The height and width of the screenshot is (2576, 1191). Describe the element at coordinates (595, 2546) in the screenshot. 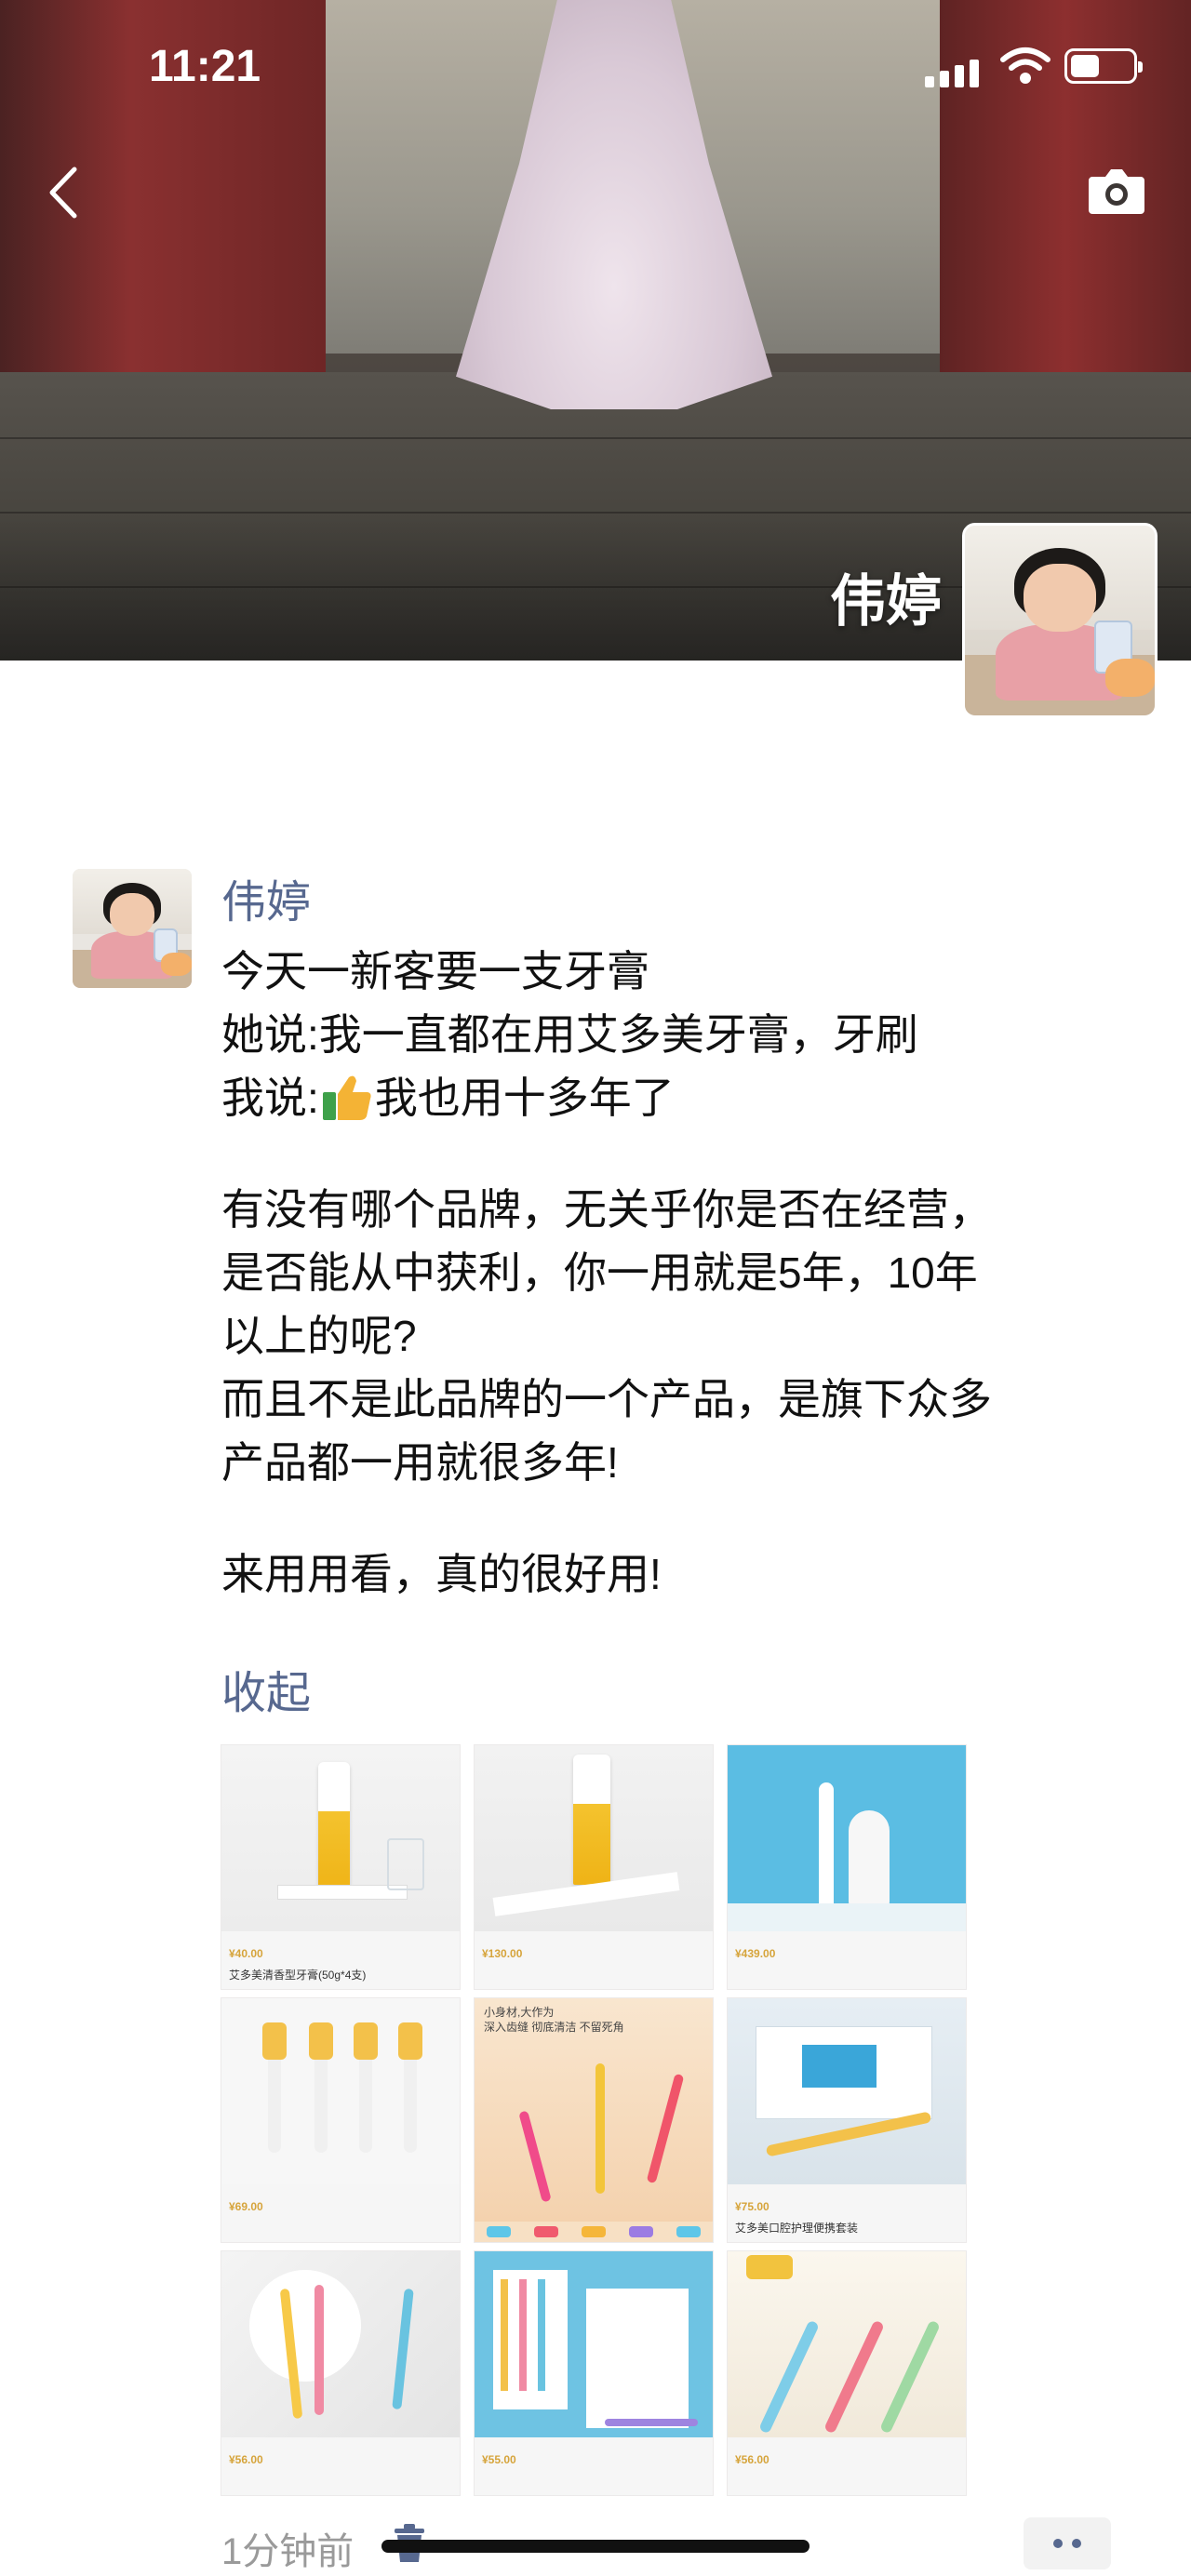

I see `home-indicator` at that location.